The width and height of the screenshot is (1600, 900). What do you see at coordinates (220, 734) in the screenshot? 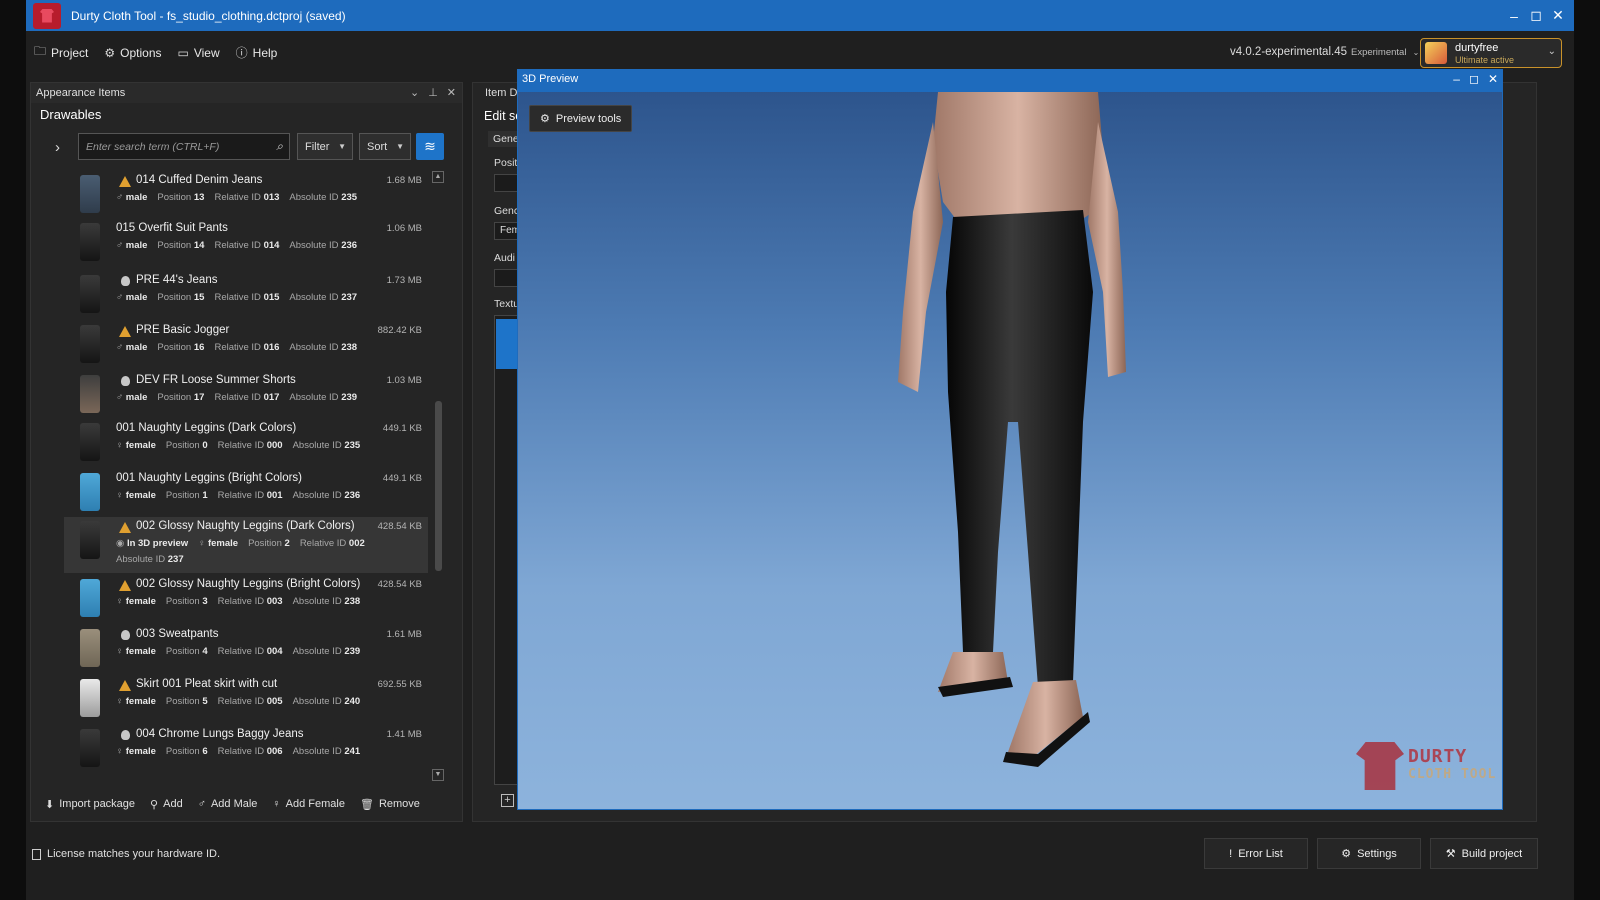
I see `item-title: 004 Chrome Lungs Baggy Jeans` at bounding box center [220, 734].